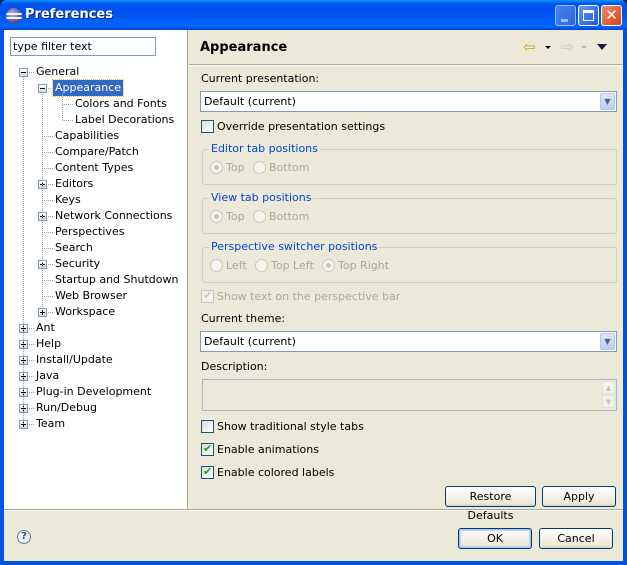 This screenshot has width=627, height=565. I want to click on view-menu-icon, so click(602, 47).